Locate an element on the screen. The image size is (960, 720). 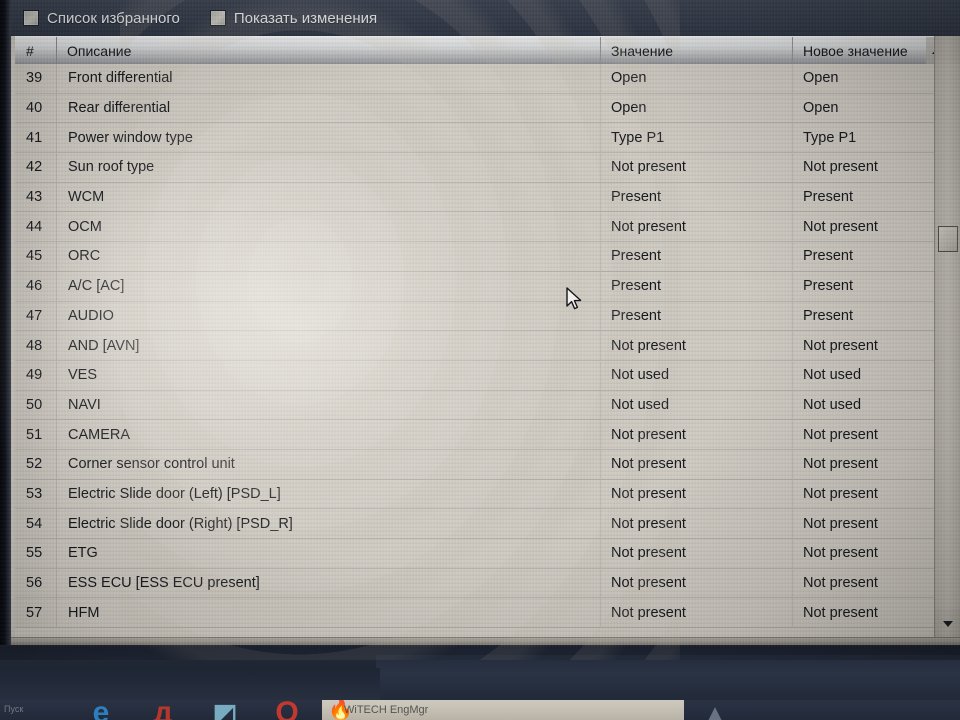
row-cell-description: Electric Slide door (Left) [PSD_L] is located at coordinates (329, 494).